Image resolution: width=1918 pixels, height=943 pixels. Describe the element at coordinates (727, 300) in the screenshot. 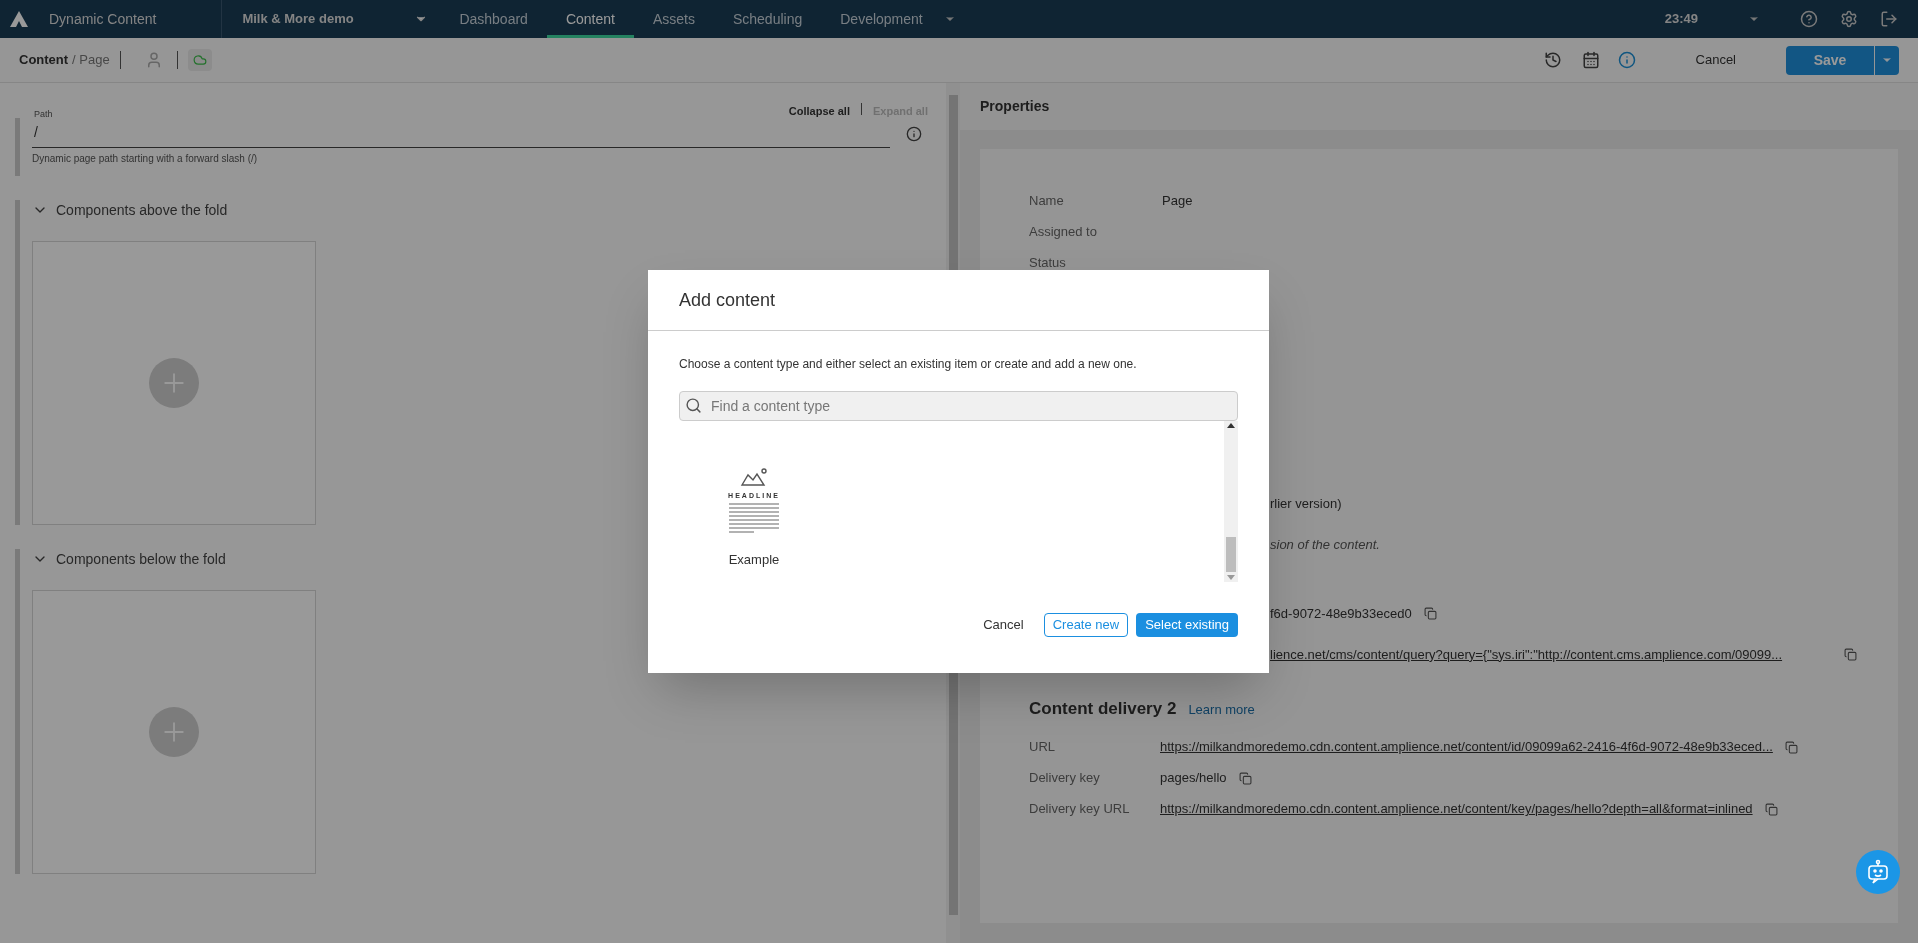

I see `dialog-title: Add content` at that location.